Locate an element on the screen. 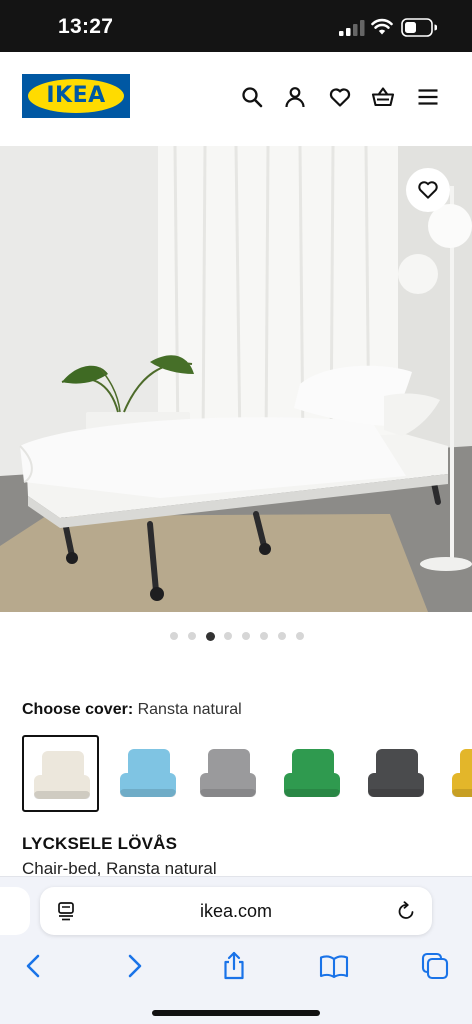 Image resolution: width=472 pixels, height=1024 pixels. status-time: 13:27 is located at coordinates (86, 26).